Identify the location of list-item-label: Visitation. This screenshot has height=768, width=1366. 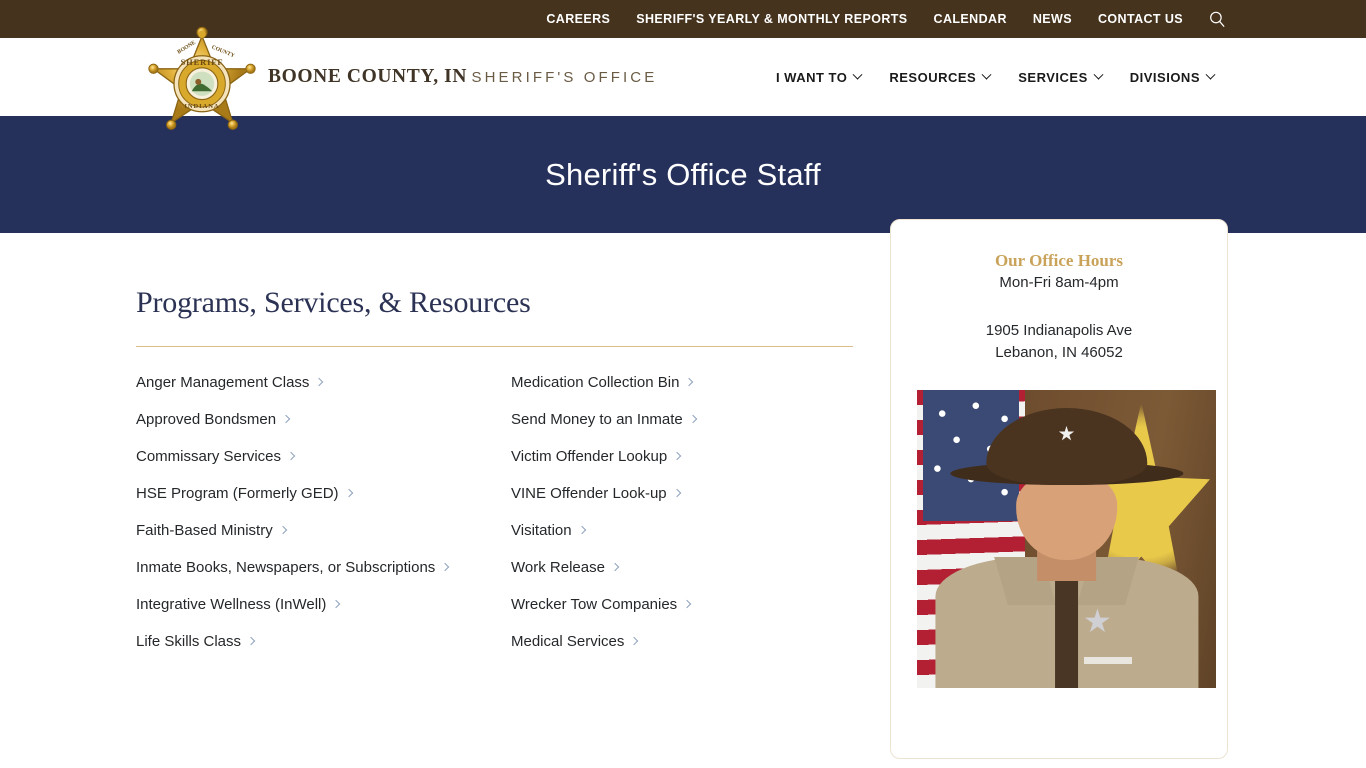
(541, 530).